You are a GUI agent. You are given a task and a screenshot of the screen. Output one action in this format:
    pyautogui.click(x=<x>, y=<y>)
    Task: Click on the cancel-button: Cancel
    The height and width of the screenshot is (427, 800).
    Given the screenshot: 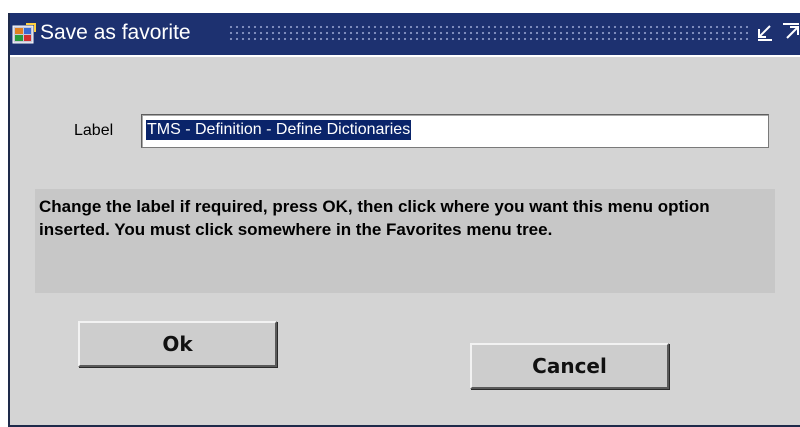 What is the action you would take?
    pyautogui.click(x=569, y=366)
    